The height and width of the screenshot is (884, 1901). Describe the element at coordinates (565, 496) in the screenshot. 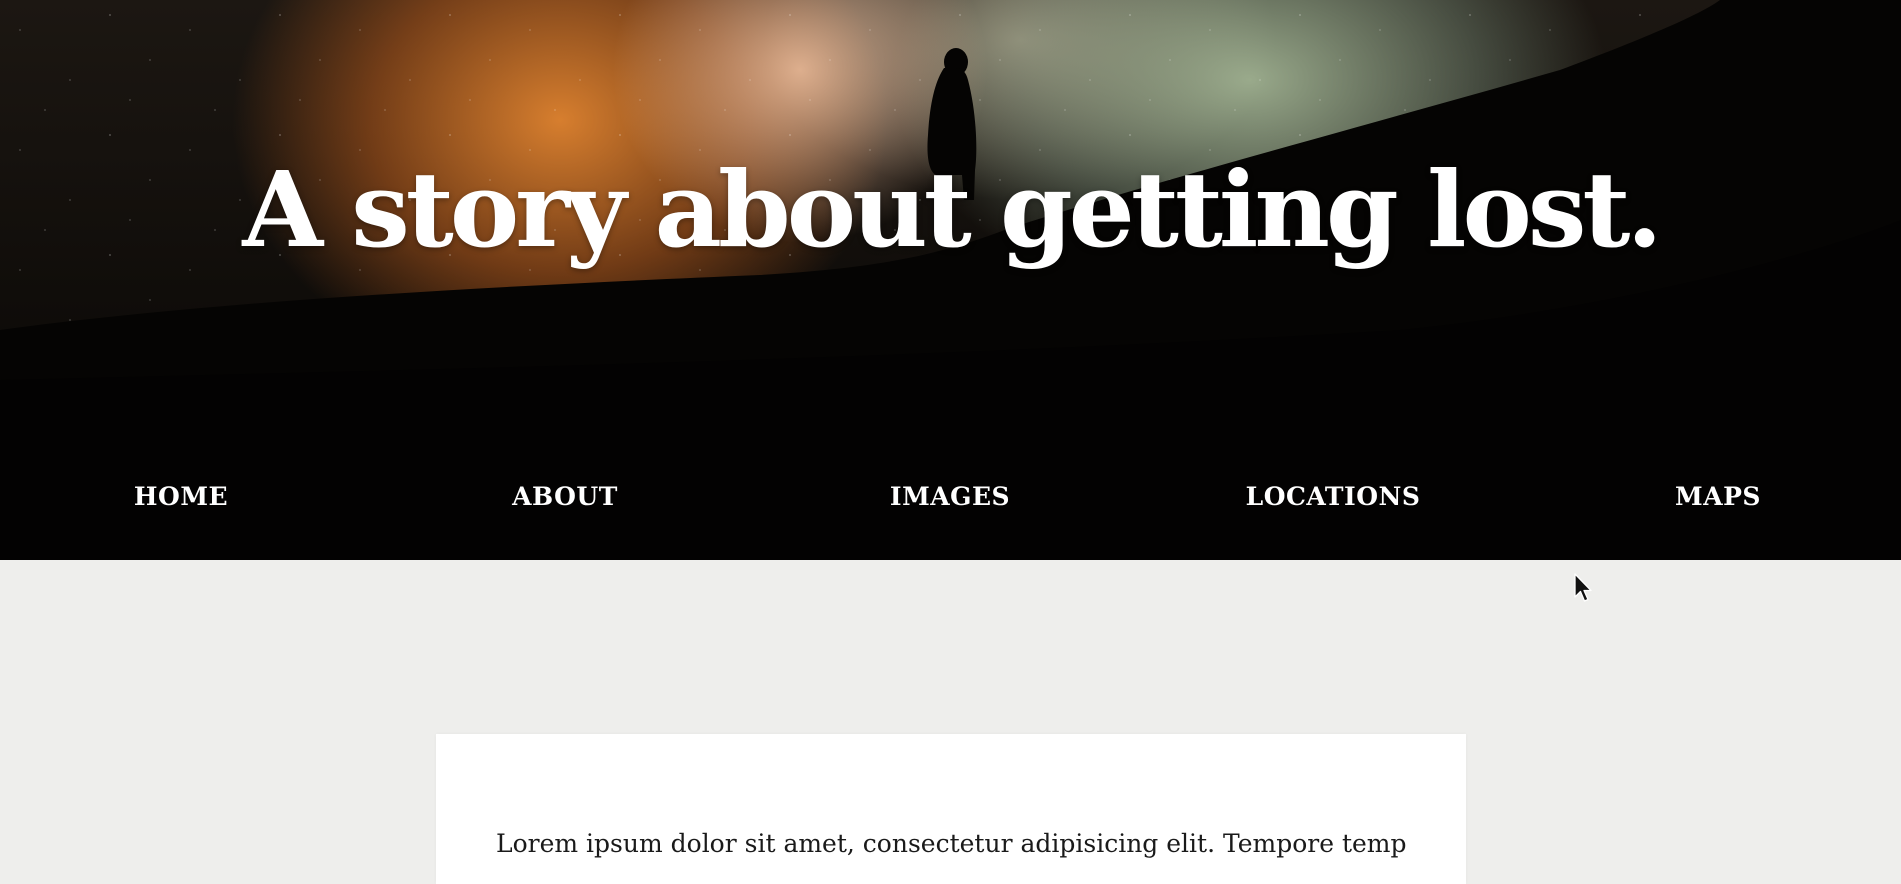

I see `nav-item-about: ABOUT` at that location.